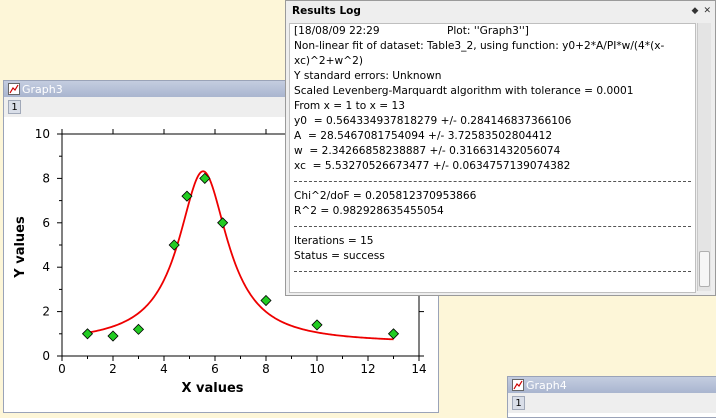 Image resolution: width=716 pixels, height=418 pixels. Describe the element at coordinates (546, 385) in the screenshot. I see `graph4-title: Graph4` at that location.